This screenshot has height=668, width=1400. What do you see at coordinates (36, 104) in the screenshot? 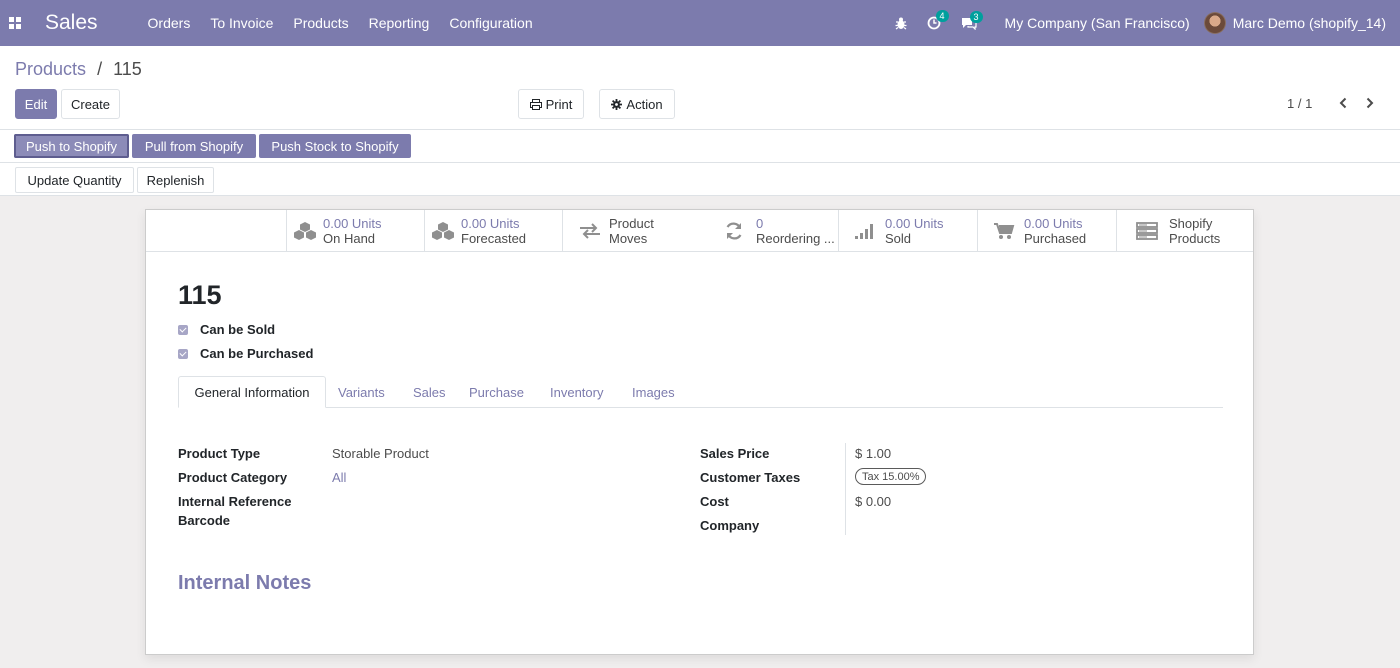
I see `edit-button: Edit` at bounding box center [36, 104].